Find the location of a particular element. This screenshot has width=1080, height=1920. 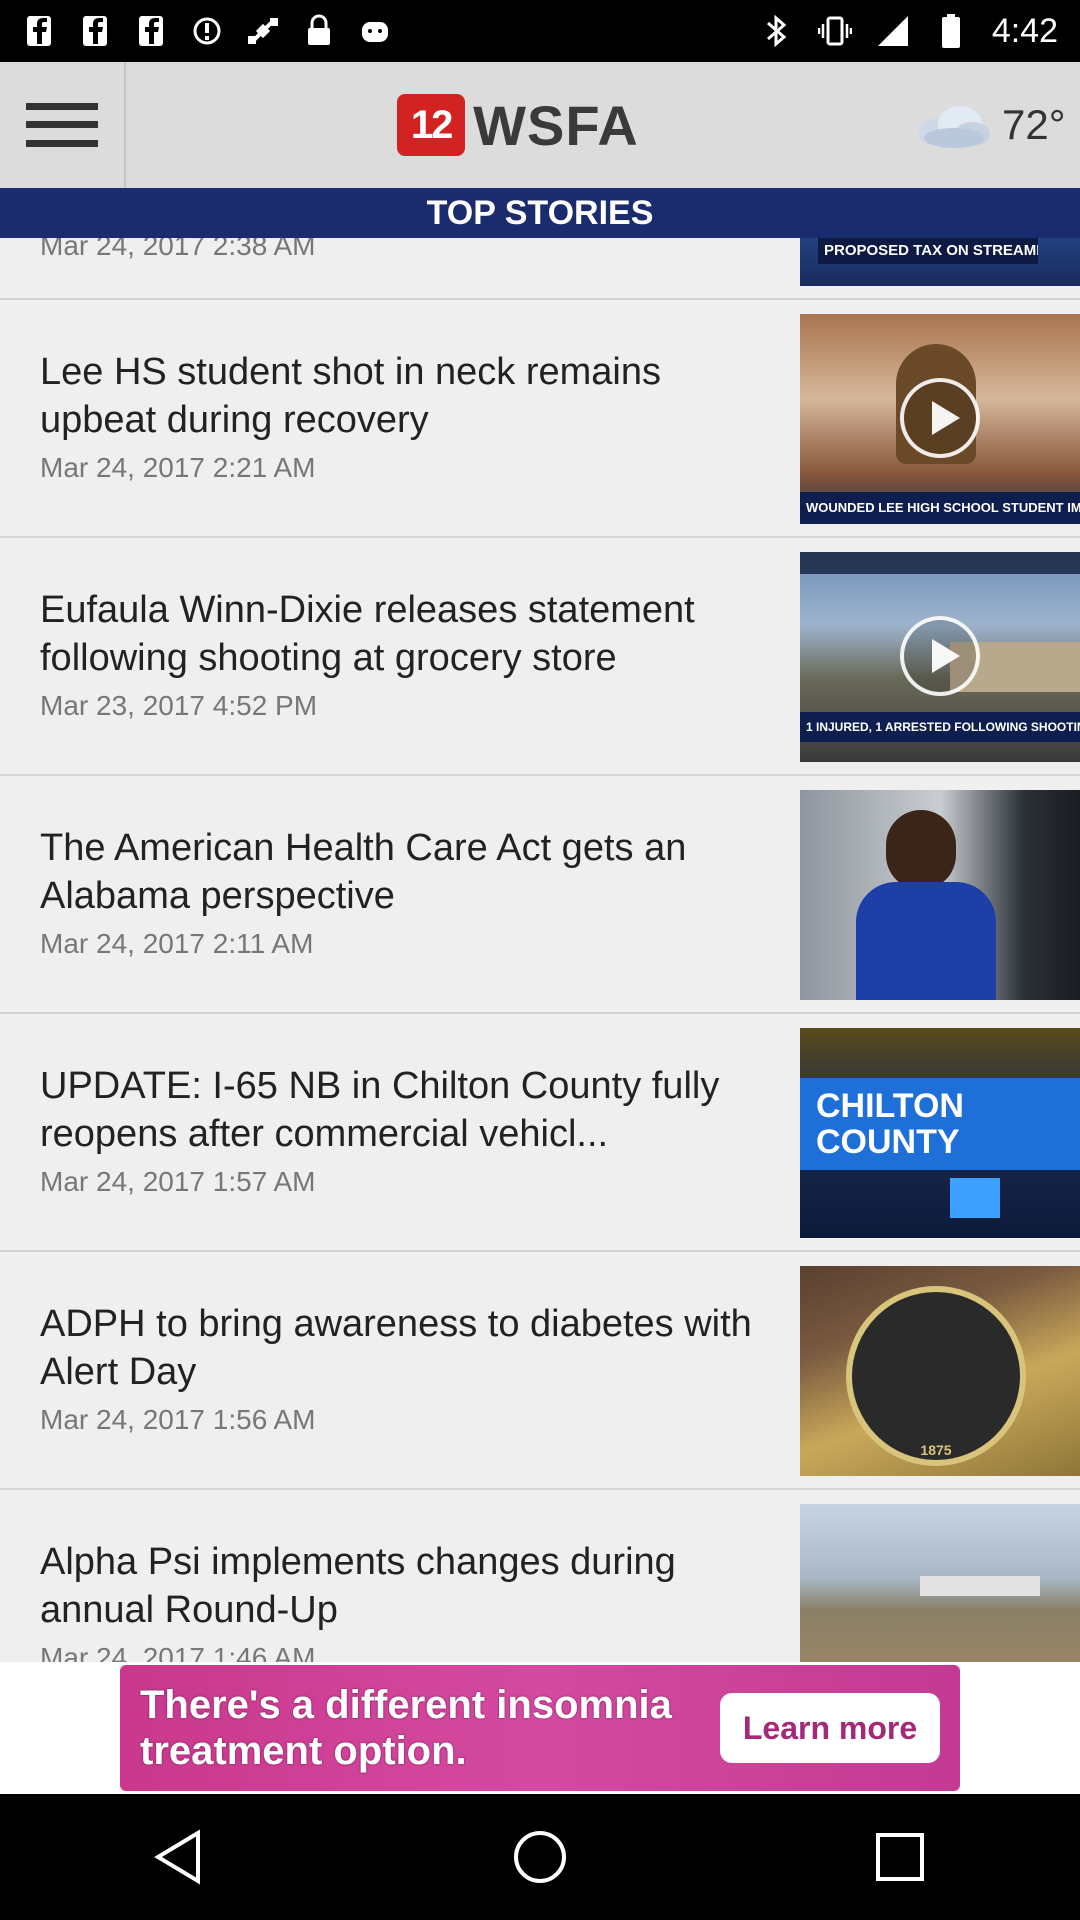

thumbnail-caption: CHILTON COUNTY is located at coordinates (940, 1124).